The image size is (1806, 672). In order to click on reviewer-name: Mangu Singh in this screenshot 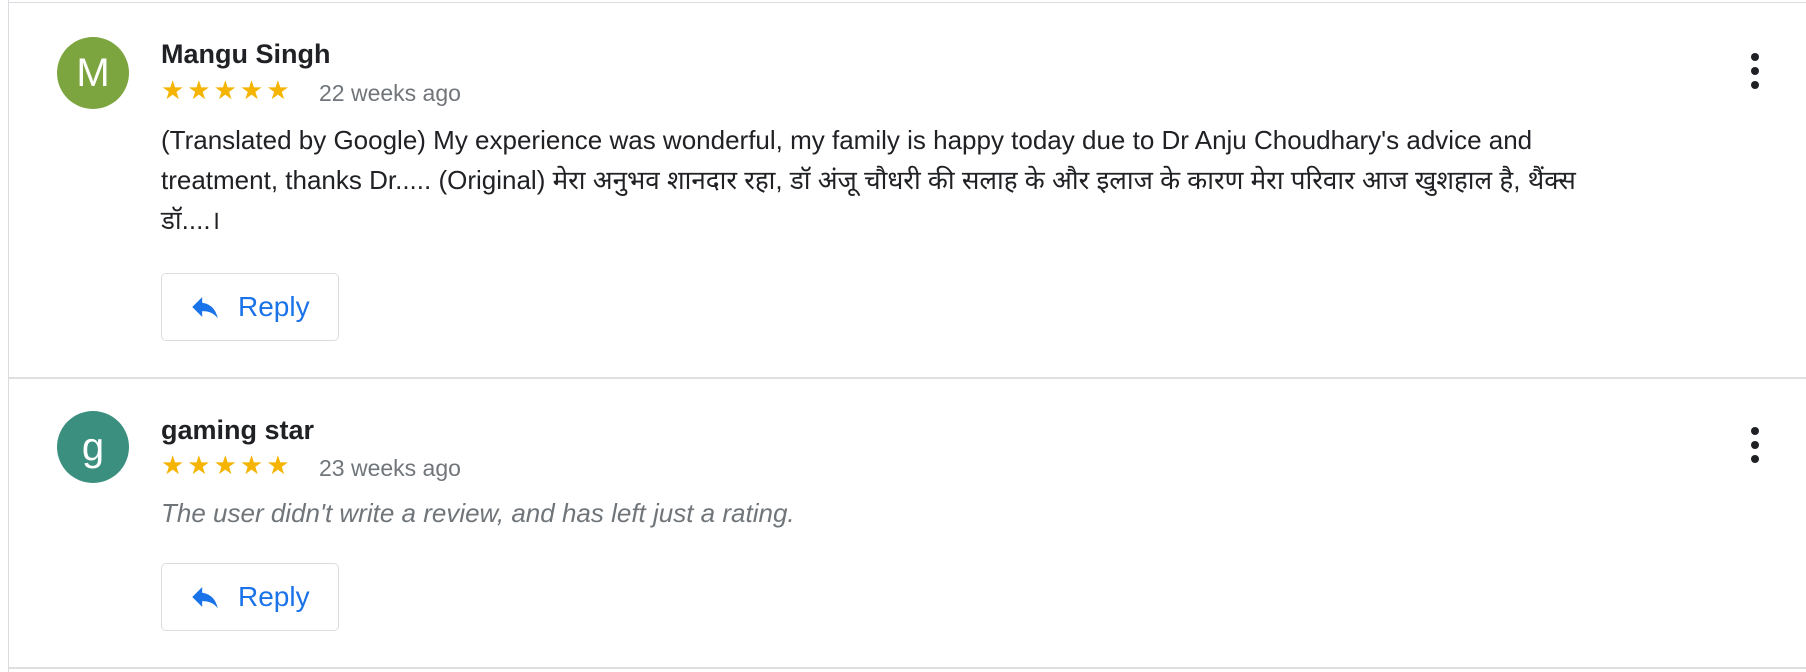, I will do `click(245, 54)`.